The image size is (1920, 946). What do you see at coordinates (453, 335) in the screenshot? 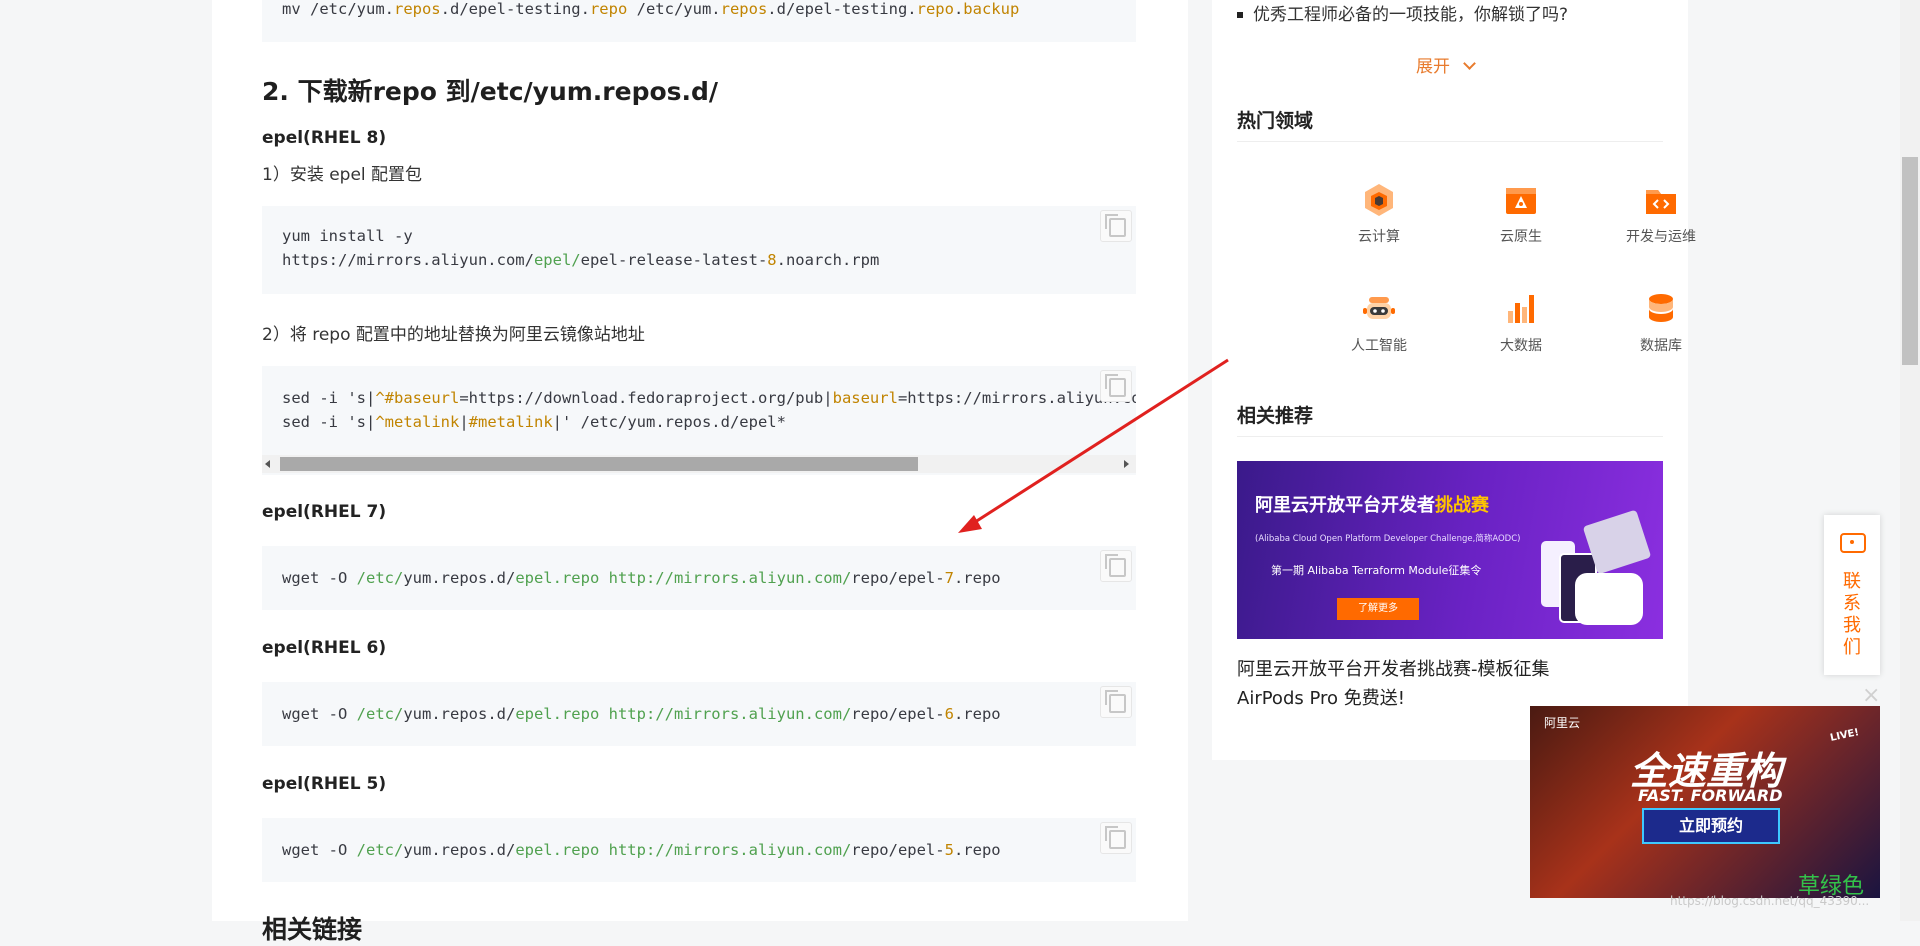
I see `rhel8-step2: 2）将 repo 配置中的地址替换为阿里云镜像站地址` at bounding box center [453, 335].